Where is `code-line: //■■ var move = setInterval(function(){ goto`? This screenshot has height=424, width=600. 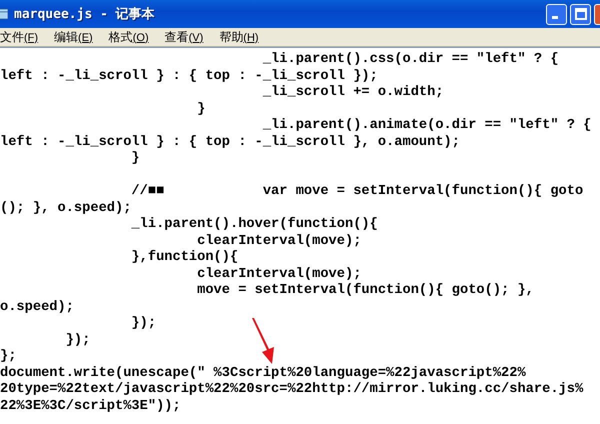
code-line: //■■ var move = setInterval(function(){ goto is located at coordinates (357, 192).